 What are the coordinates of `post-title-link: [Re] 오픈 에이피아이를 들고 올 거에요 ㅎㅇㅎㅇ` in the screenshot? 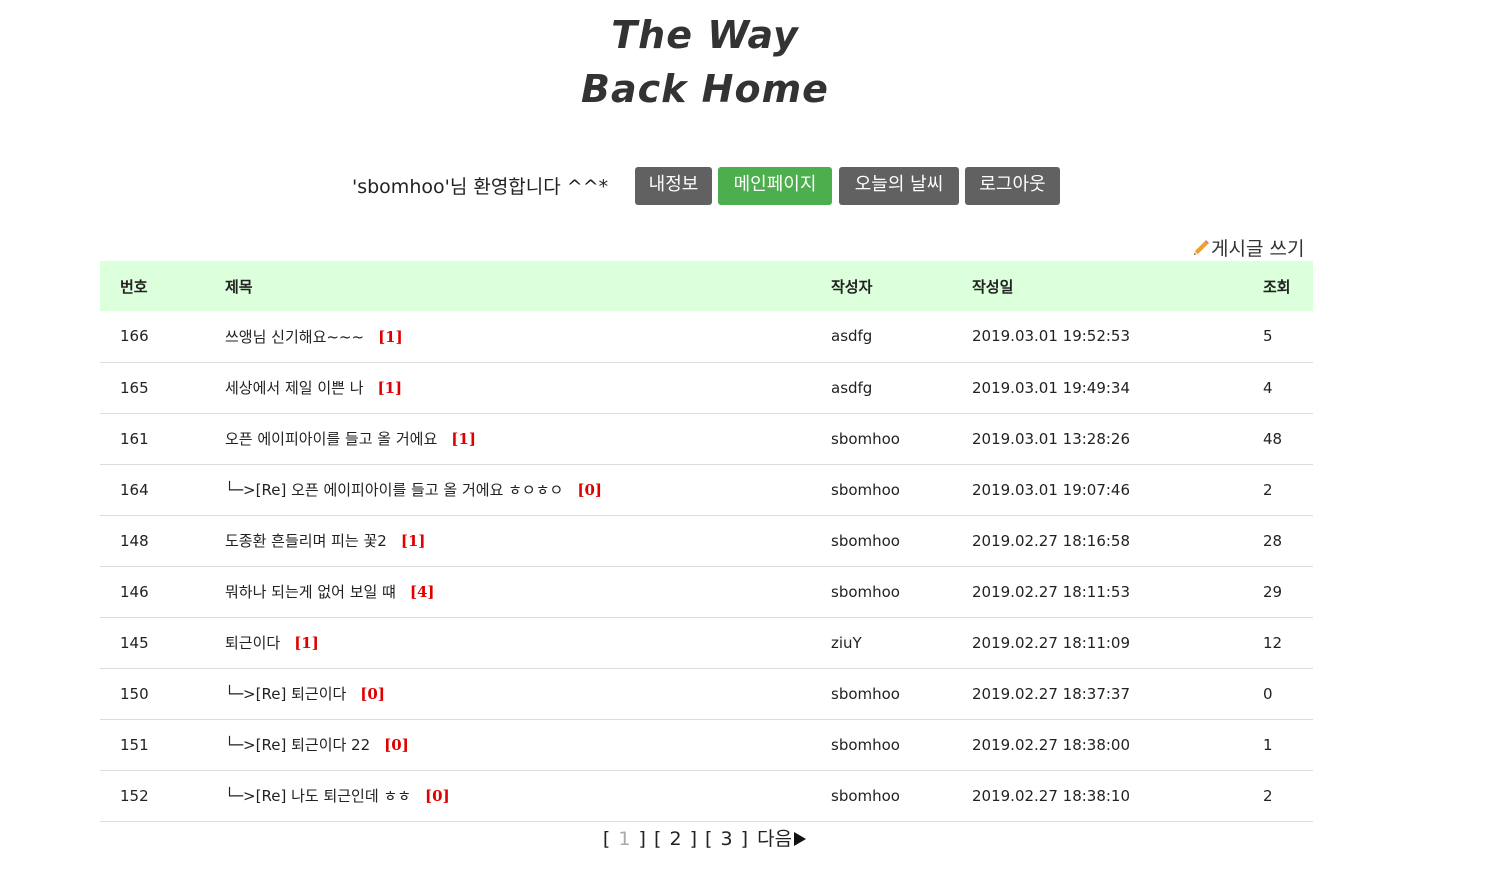 It's located at (410, 490).